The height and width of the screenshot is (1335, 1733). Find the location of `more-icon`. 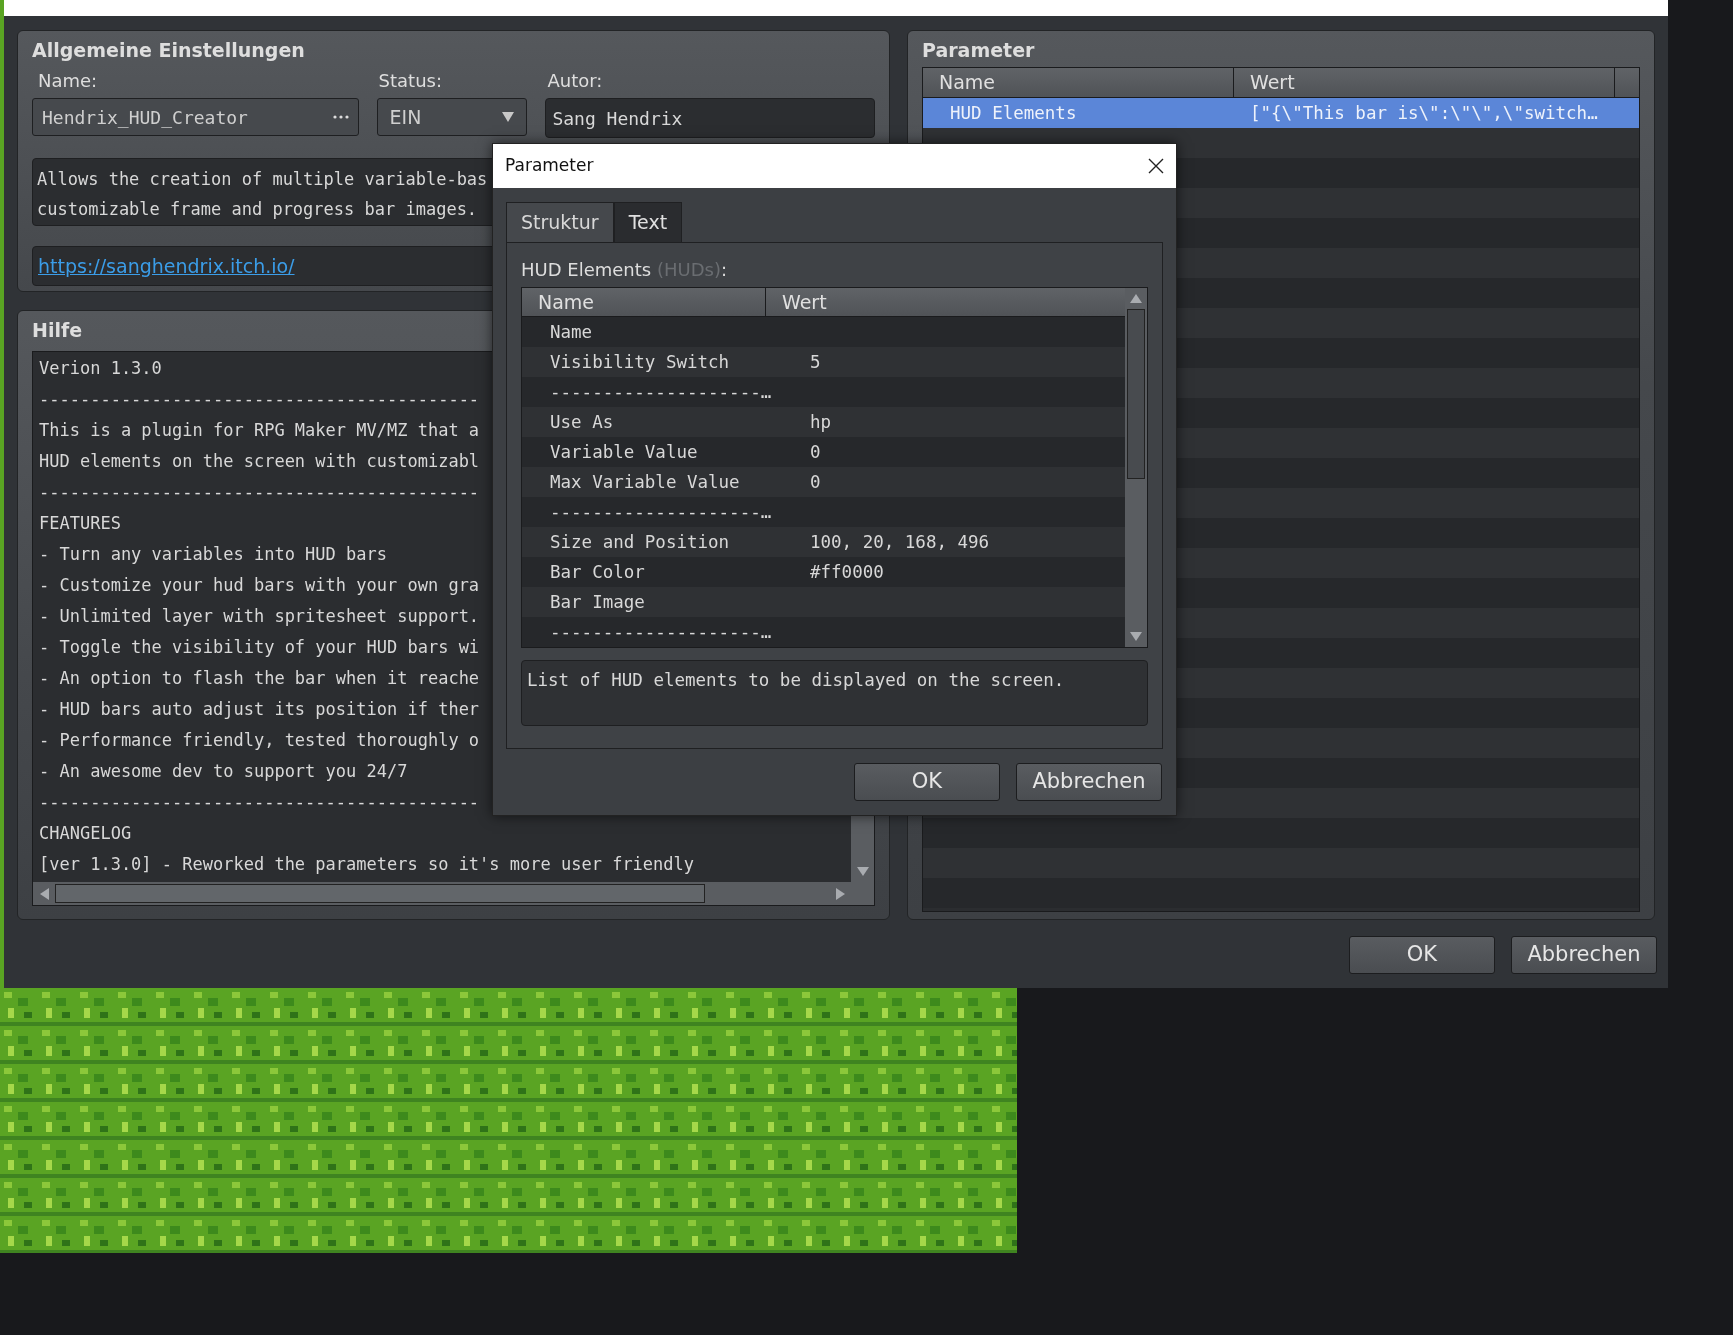

more-icon is located at coordinates (340, 117).